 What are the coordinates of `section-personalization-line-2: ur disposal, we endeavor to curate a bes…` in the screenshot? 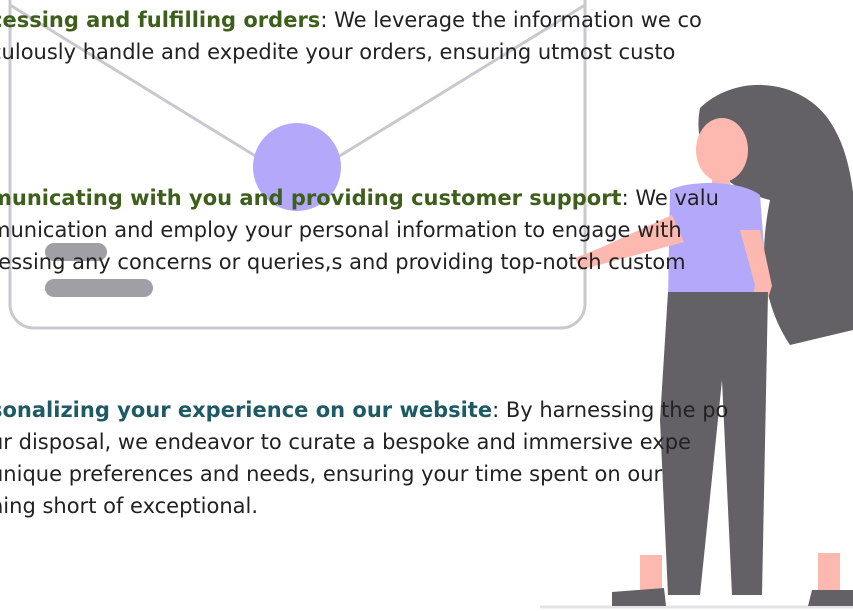 It's located at (345, 442).